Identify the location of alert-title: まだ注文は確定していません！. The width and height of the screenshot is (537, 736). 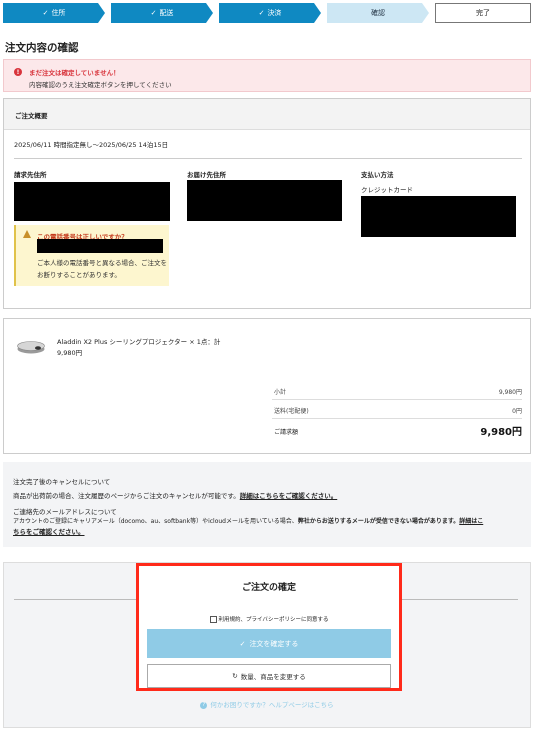
(74, 73).